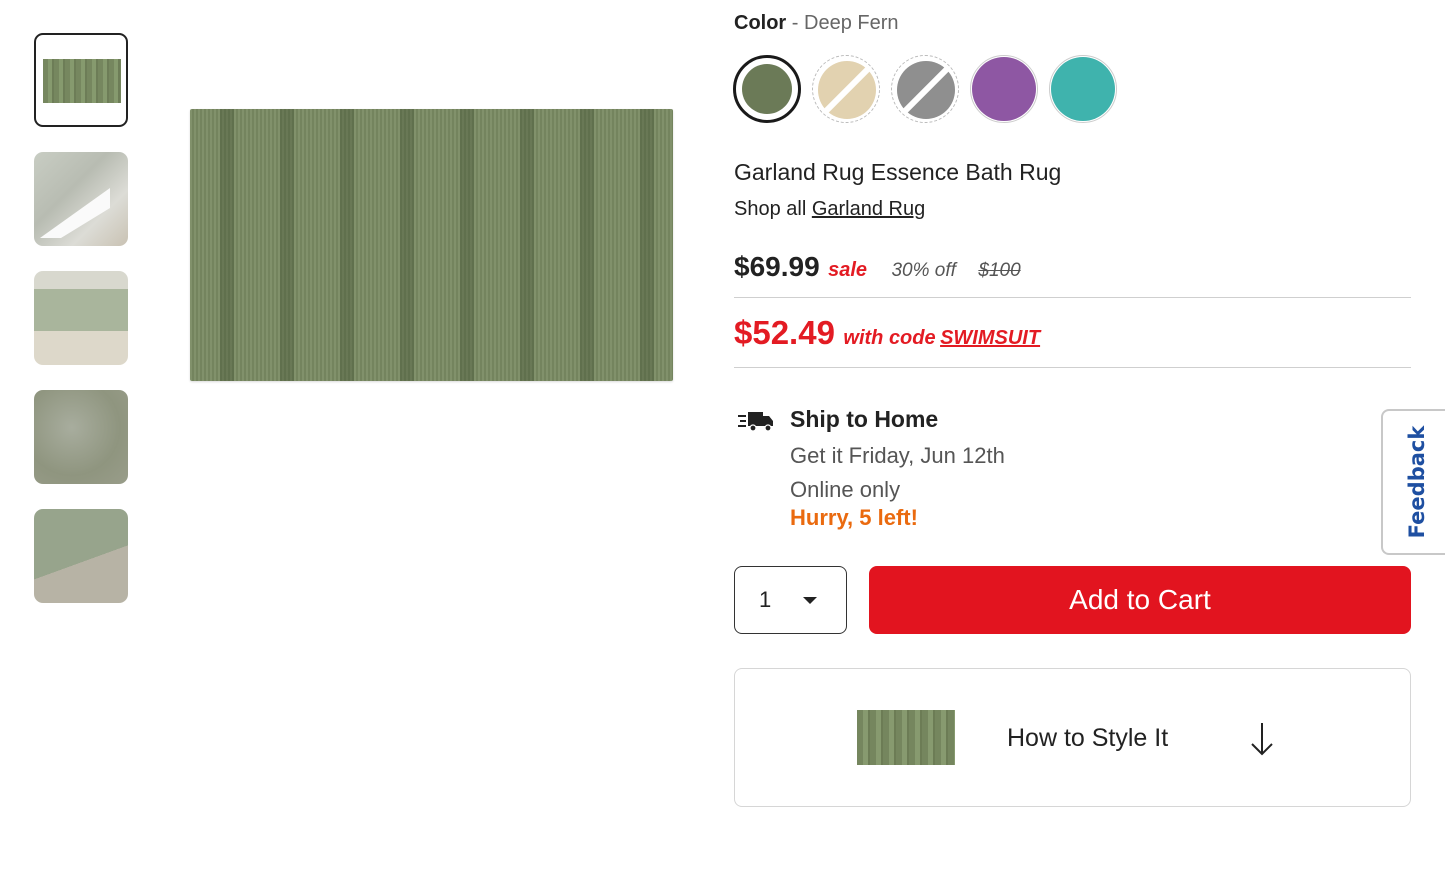 This screenshot has height=874, width=1445. I want to click on swatch-gray-unavailable, so click(925, 89).